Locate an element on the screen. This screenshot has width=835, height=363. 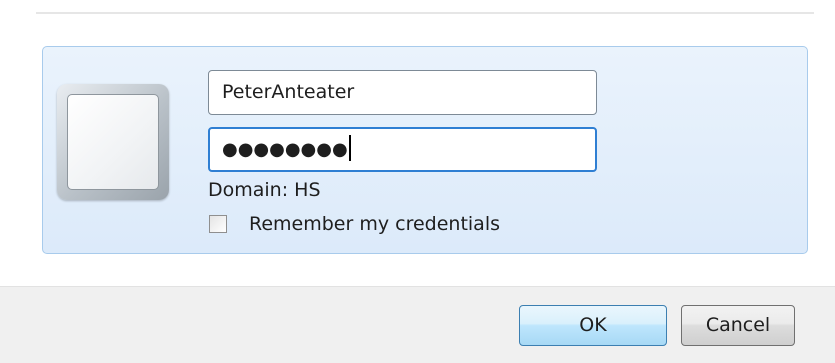
remember-credentials-option: Remember my credentials is located at coordinates (354, 224).